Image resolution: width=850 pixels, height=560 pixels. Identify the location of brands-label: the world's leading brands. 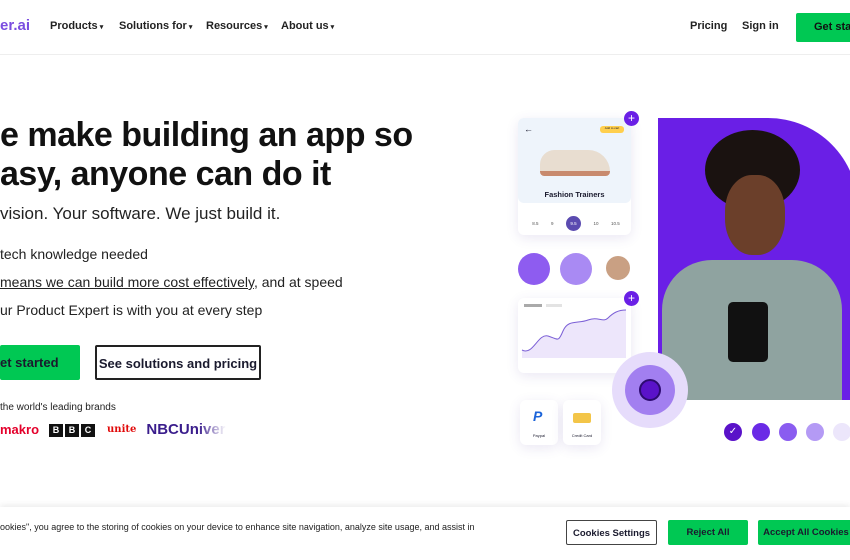
(58, 407).